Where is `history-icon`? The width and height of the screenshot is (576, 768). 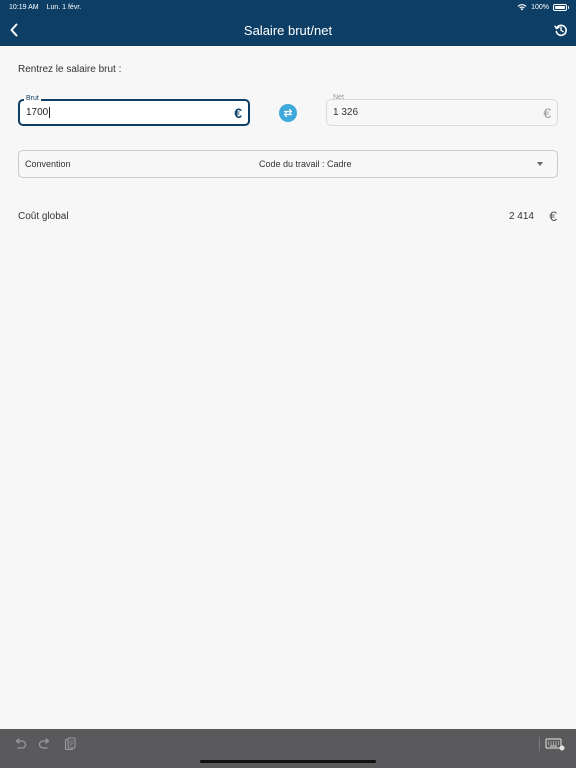 history-icon is located at coordinates (560, 30).